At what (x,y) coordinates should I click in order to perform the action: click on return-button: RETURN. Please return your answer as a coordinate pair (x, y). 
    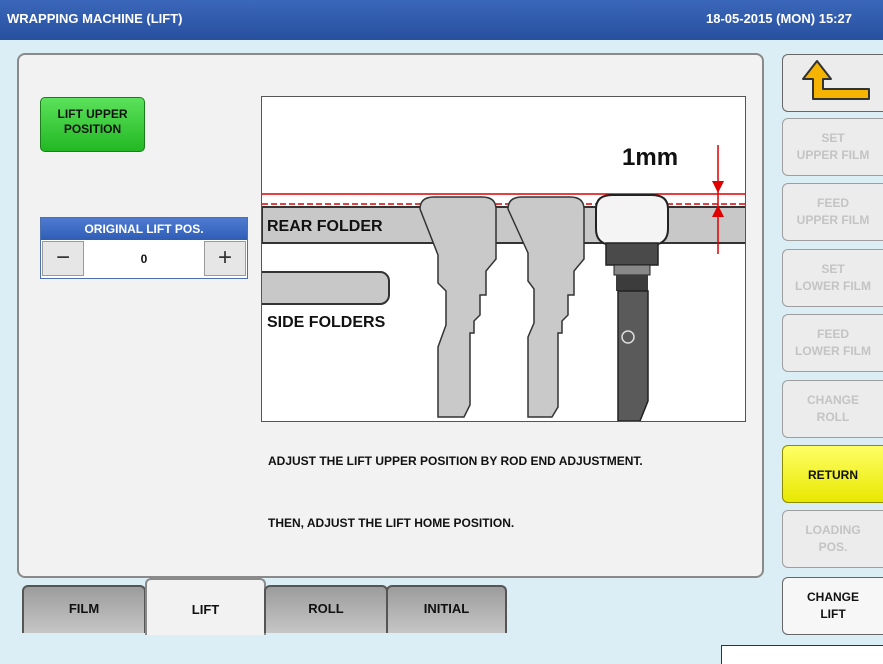
    Looking at the image, I should click on (832, 474).